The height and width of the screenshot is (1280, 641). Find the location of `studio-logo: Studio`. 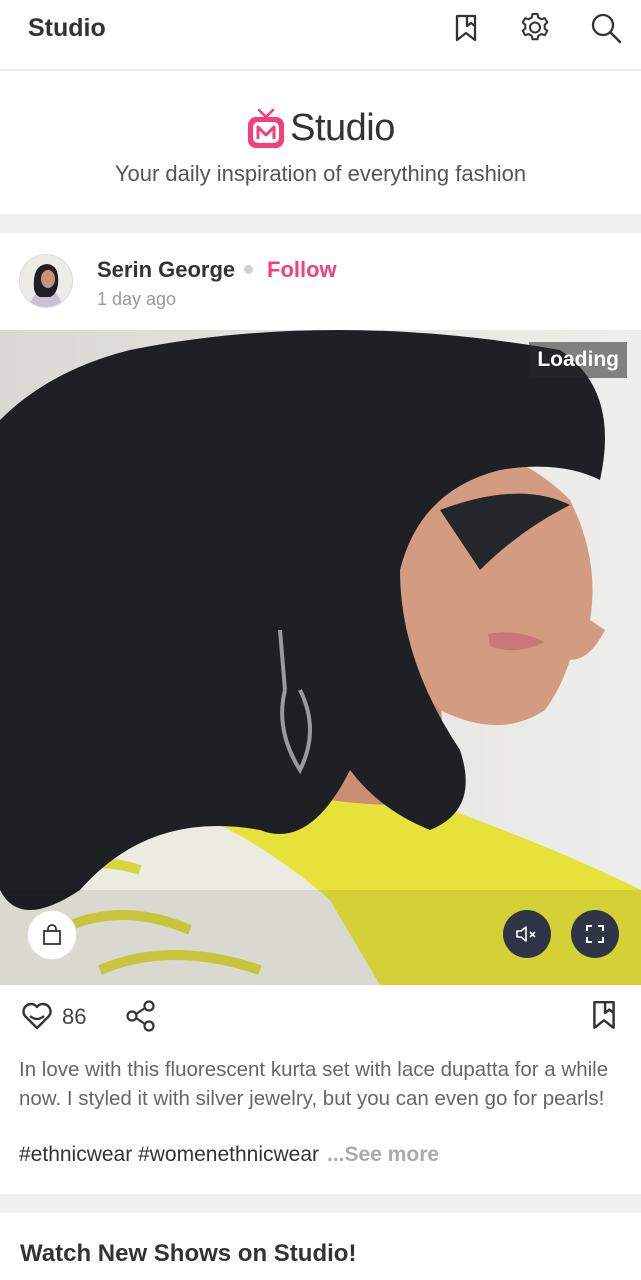

studio-logo: Studio is located at coordinates (320, 128).